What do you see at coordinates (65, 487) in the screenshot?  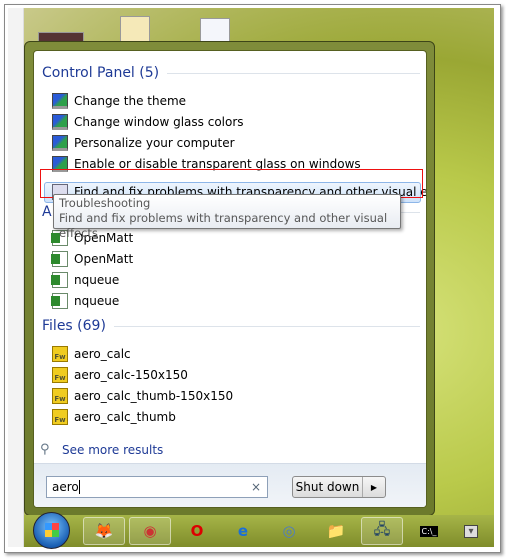 I see `search-value: aero` at bounding box center [65, 487].